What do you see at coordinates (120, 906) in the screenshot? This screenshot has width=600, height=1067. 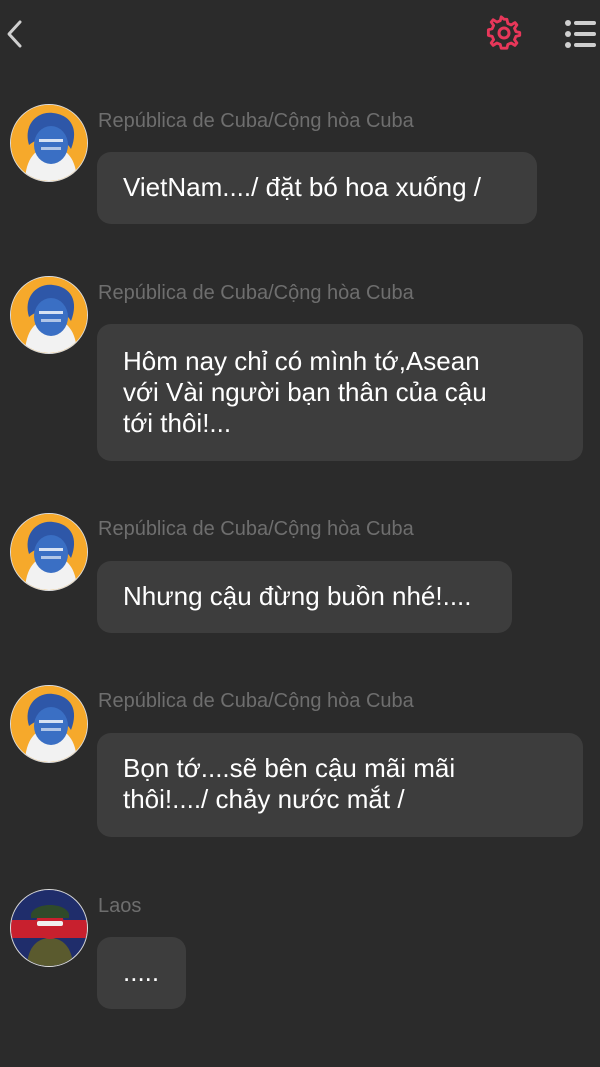 I see `sender-name: Laos` at bounding box center [120, 906].